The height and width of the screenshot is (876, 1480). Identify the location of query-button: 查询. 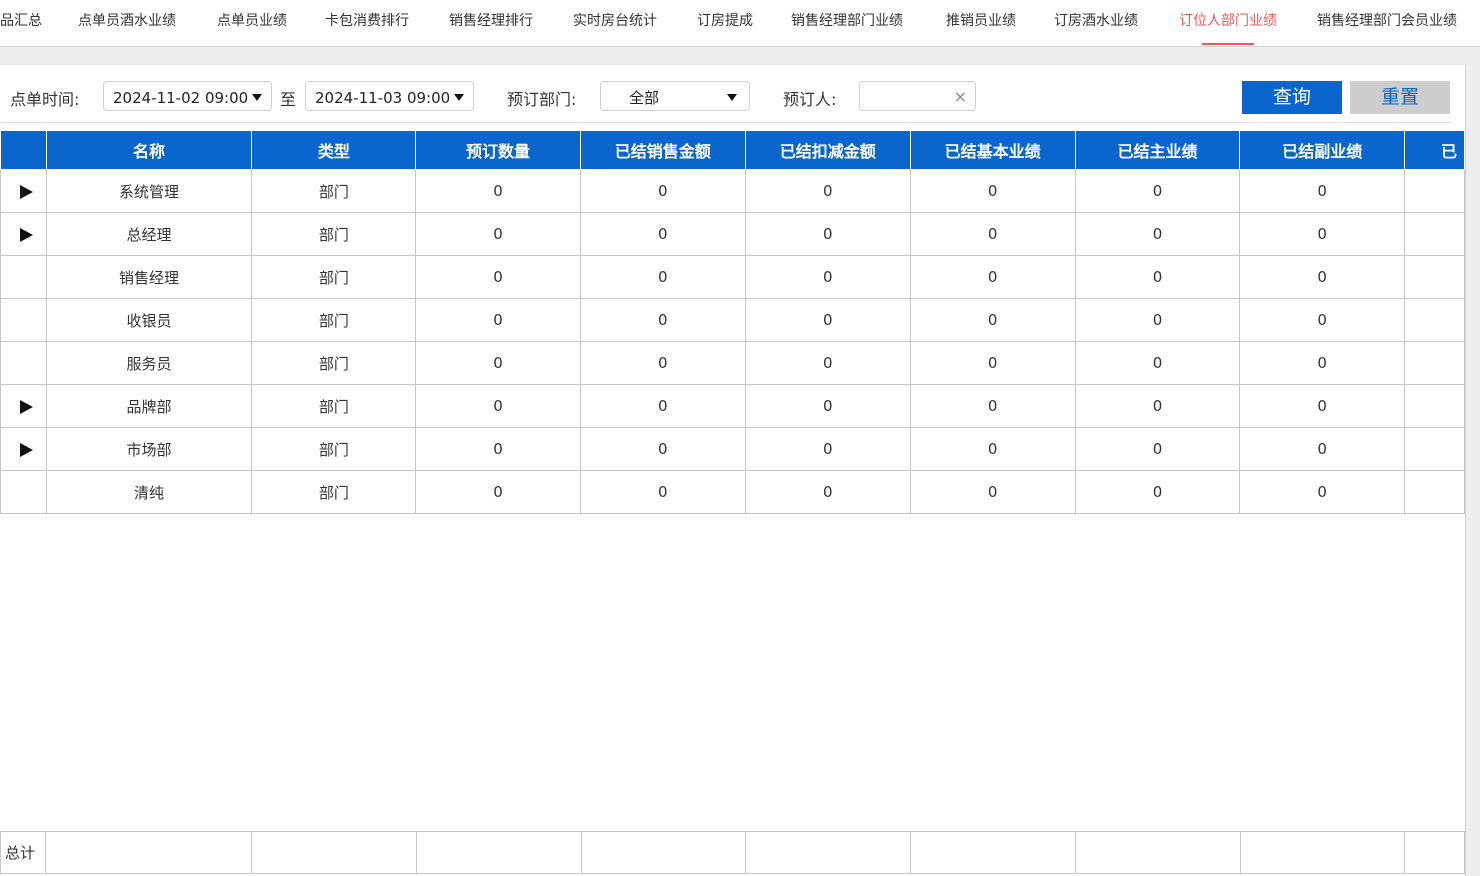
(1292, 97).